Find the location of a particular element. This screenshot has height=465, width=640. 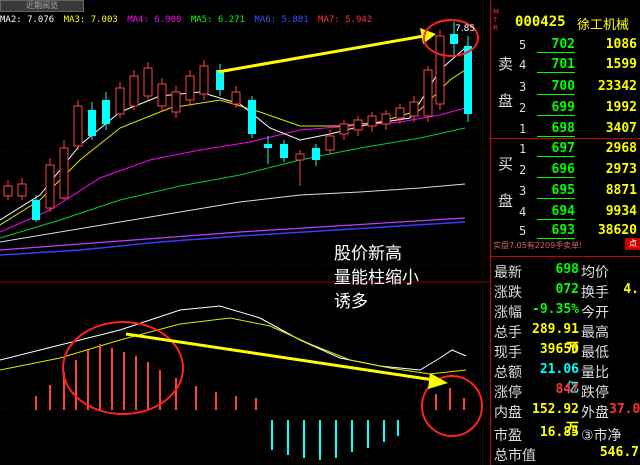

stat-row-inner-outer: 内盘 152.92万 外盘 37.0 is located at coordinates (565, 418).